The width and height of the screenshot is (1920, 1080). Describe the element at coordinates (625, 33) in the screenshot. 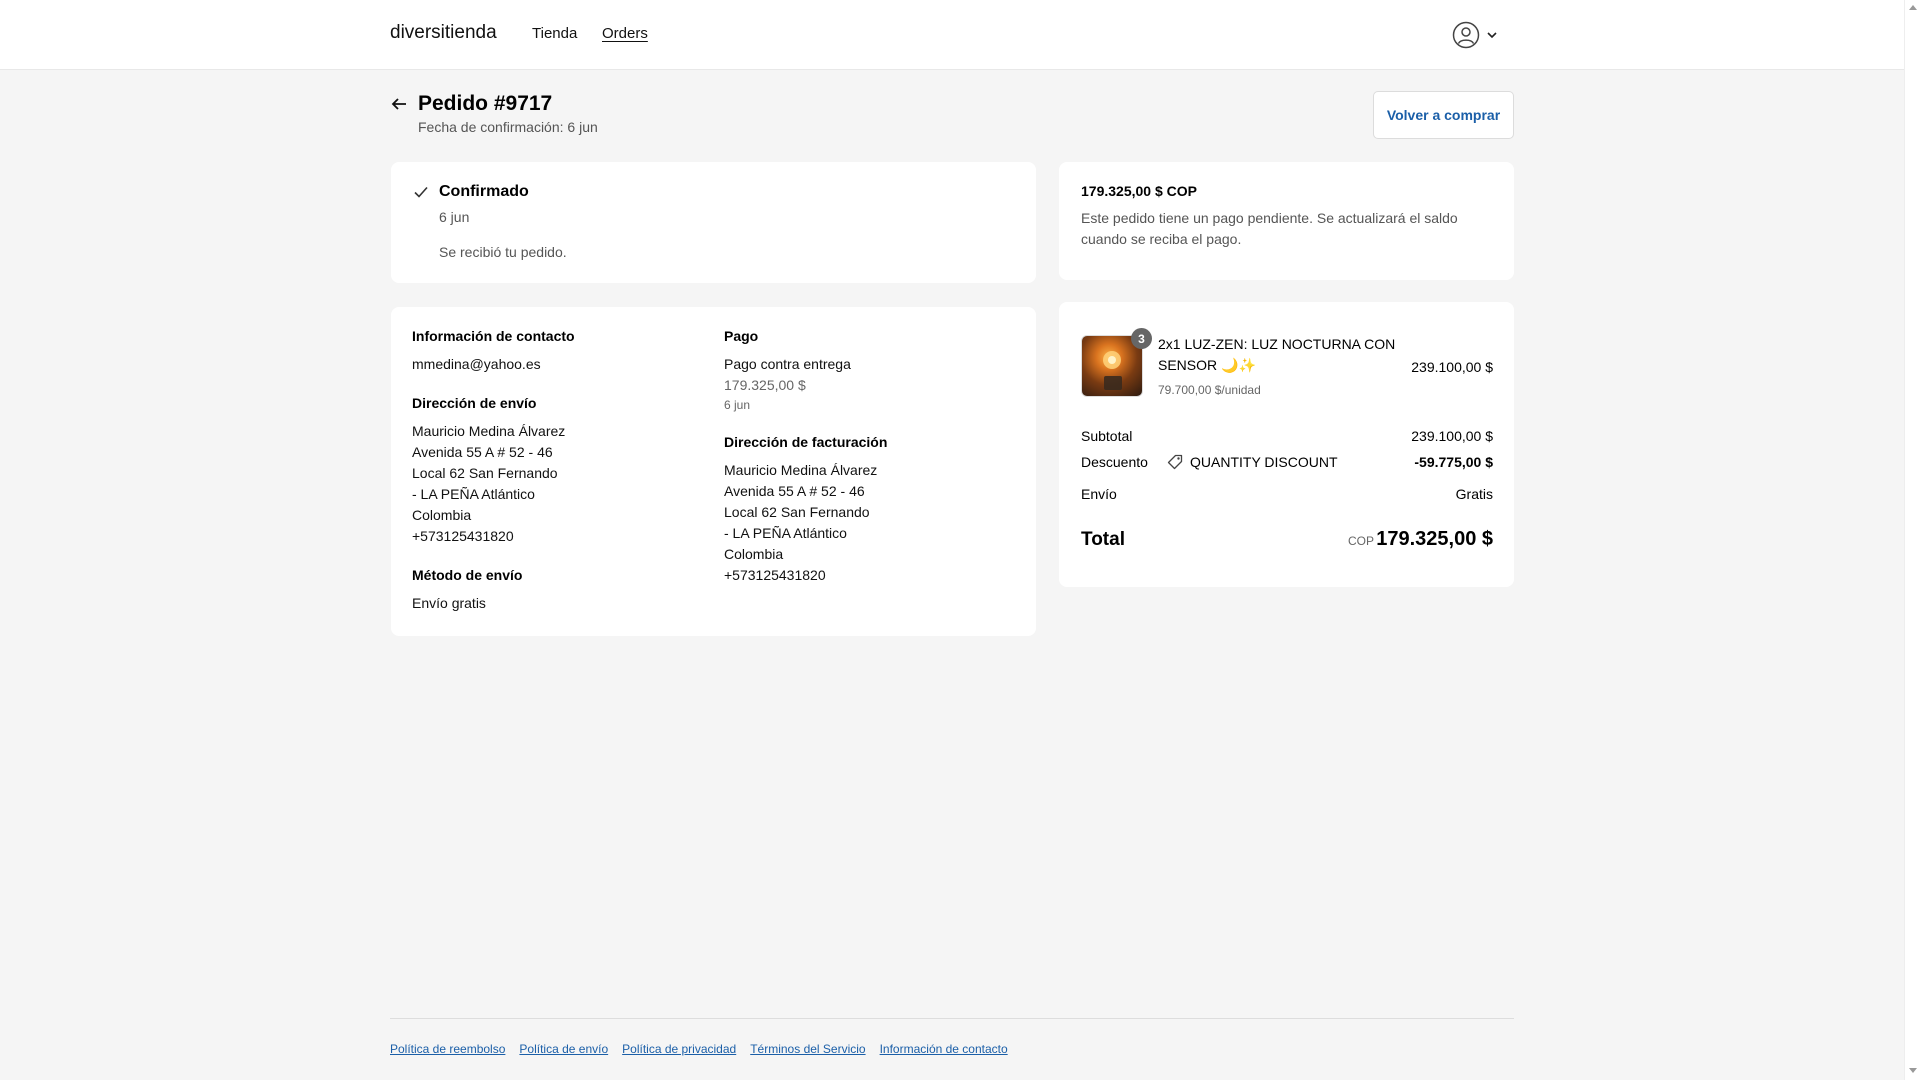

I see `nav-link-orders: Orders` at that location.